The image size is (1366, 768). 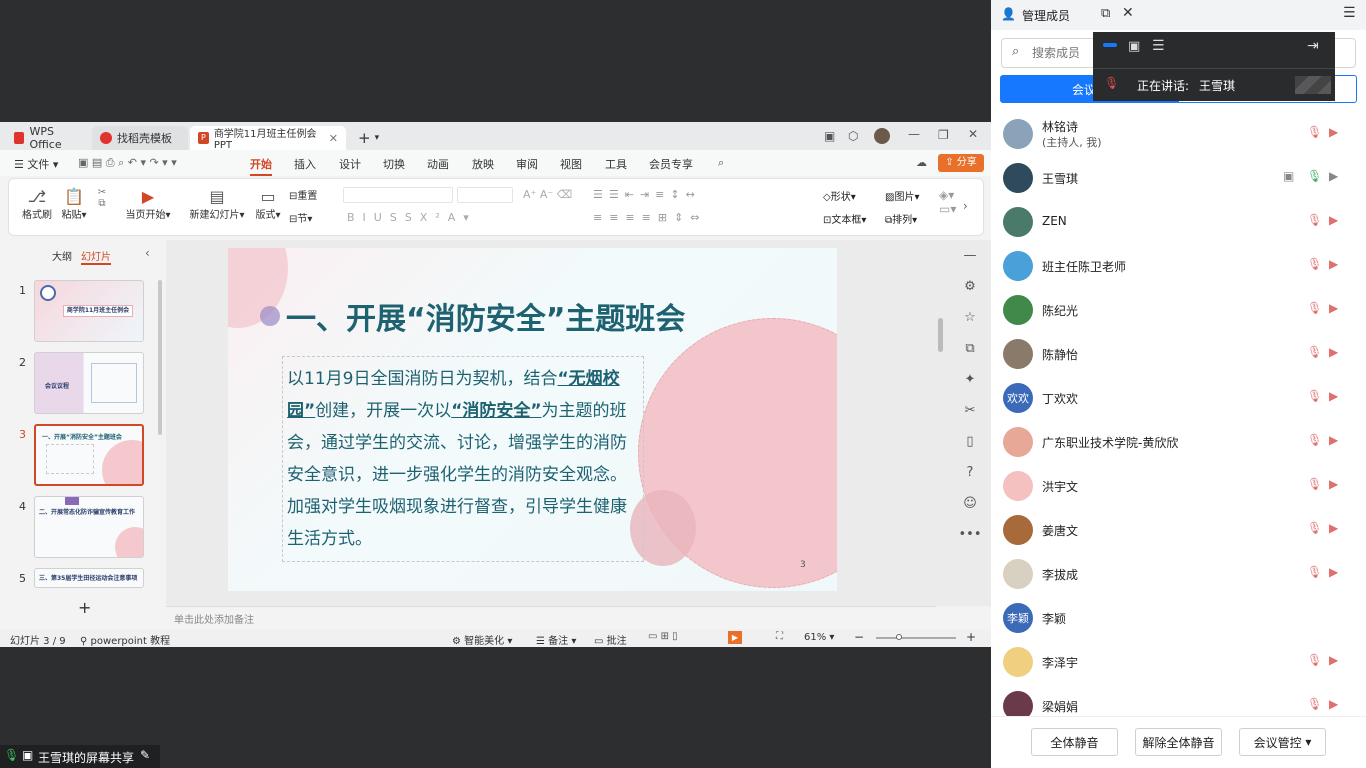 I want to click on minimize-icon: —, so click(x=914, y=134).